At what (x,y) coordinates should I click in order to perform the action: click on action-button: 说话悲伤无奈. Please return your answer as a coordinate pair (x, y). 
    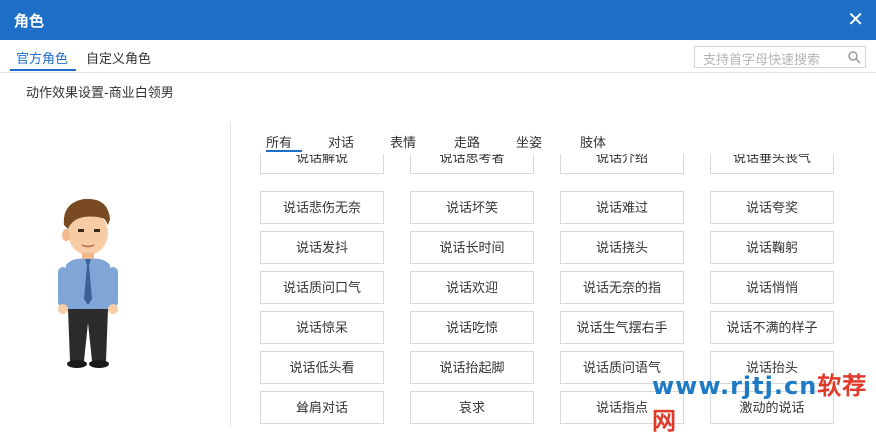
    Looking at the image, I should click on (322, 207).